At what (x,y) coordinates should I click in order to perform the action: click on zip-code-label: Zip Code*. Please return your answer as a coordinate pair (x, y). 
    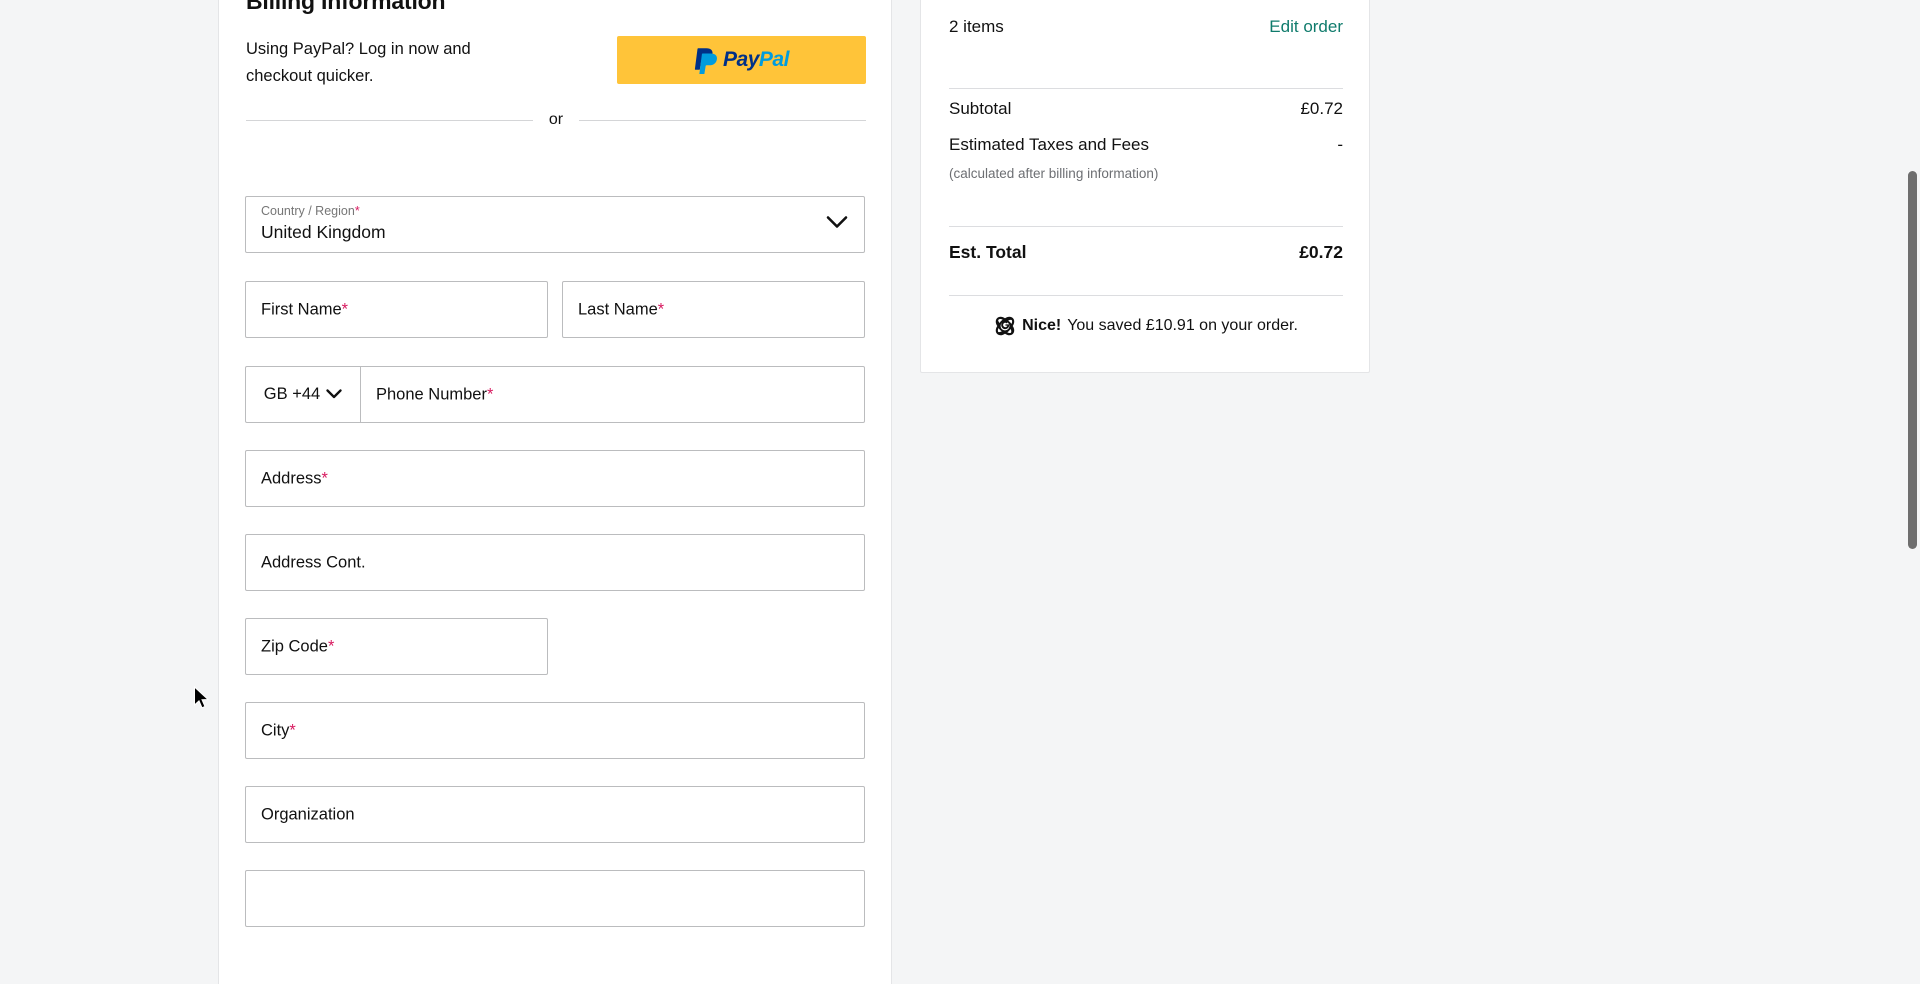
    Looking at the image, I should click on (297, 646).